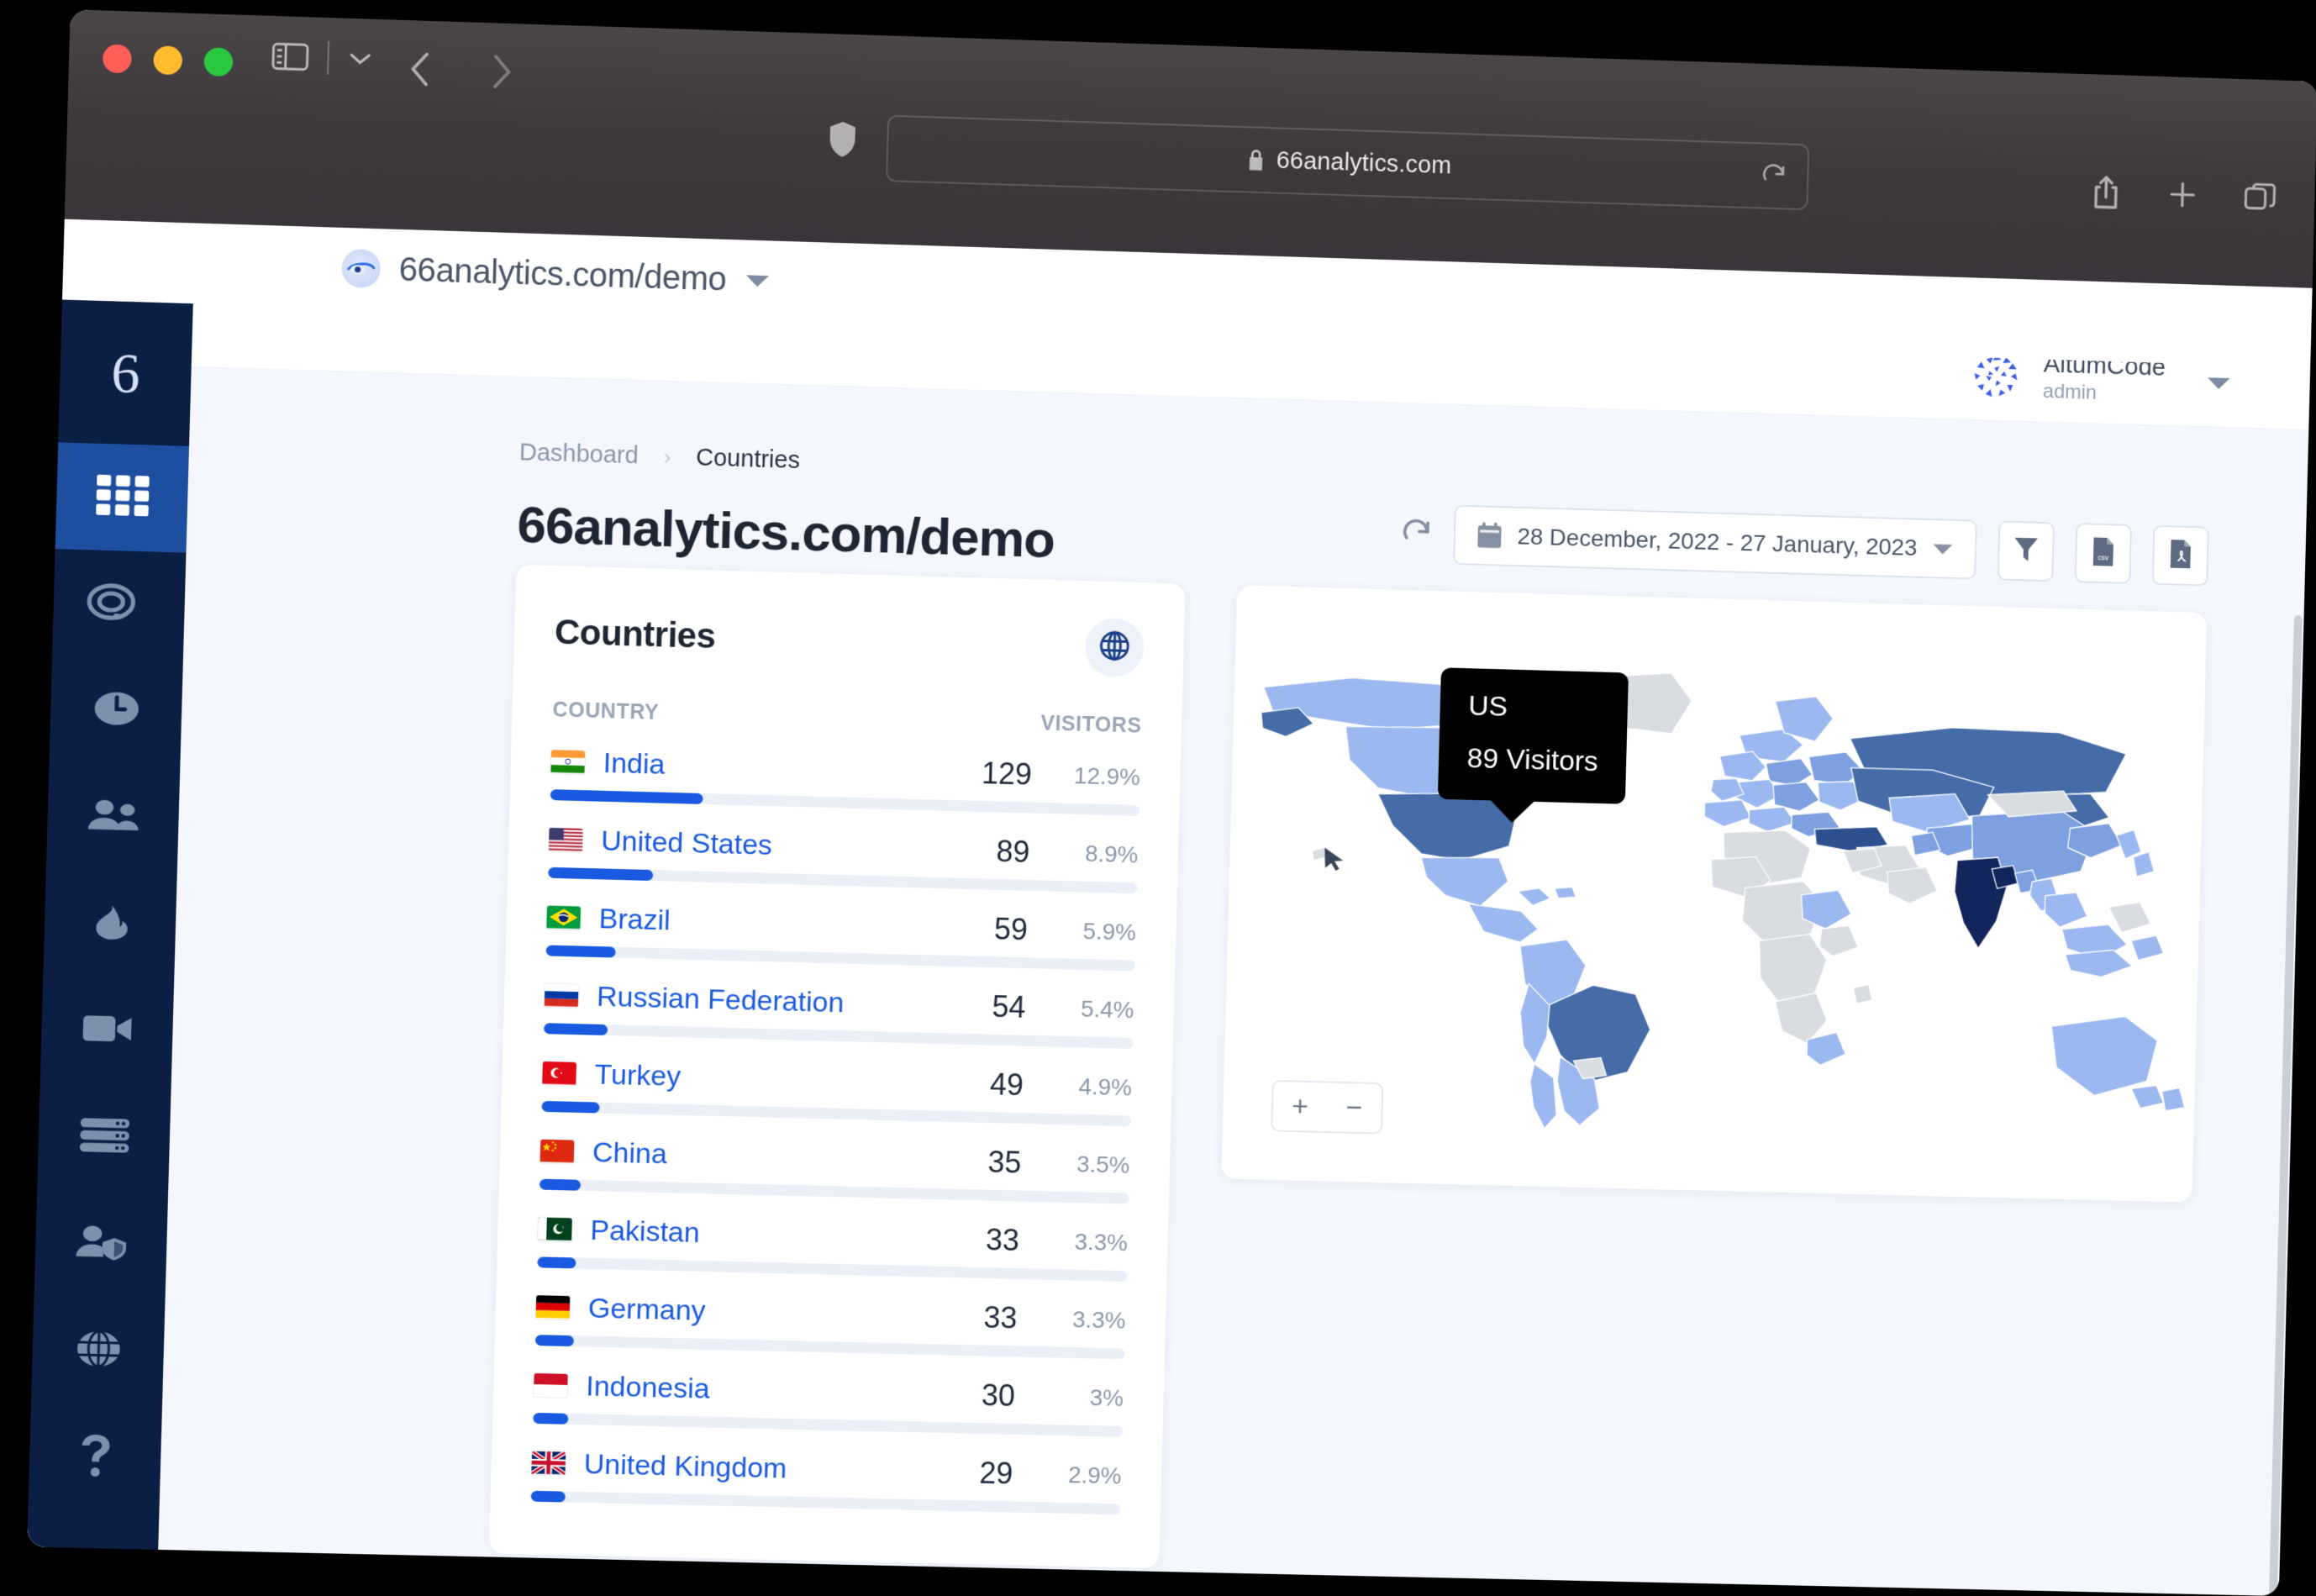 The image size is (2316, 1596). I want to click on country-row-main: China353.5%, so click(835, 1158).